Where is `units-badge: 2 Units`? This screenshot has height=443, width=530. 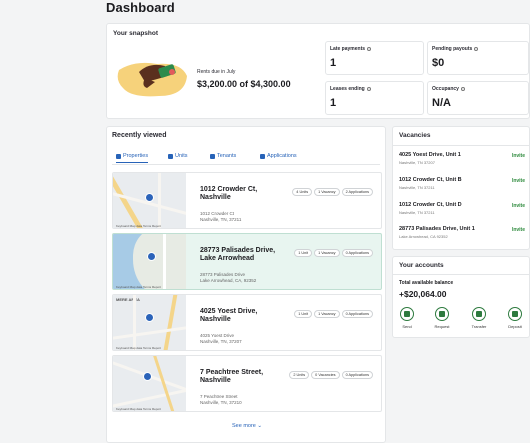 units-badge: 2 Units is located at coordinates (299, 375).